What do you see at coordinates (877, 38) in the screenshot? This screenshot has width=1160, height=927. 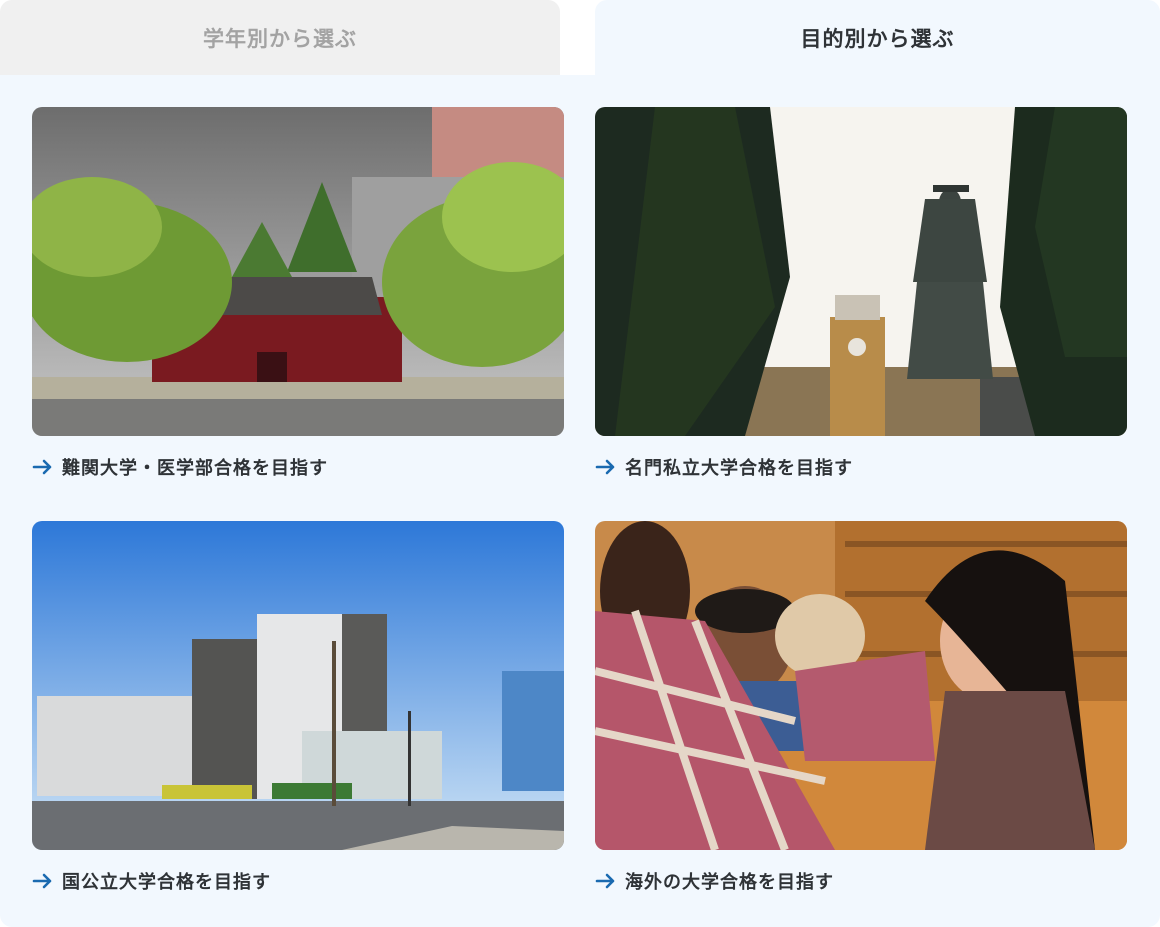 I see `tab-by-purpose: 目的別から選ぶ` at bounding box center [877, 38].